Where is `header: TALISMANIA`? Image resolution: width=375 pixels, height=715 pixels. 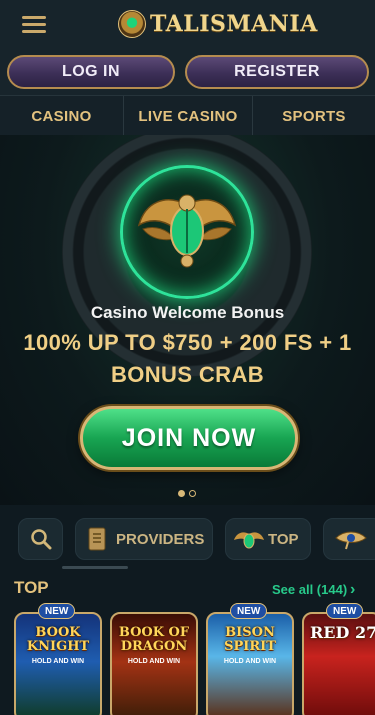
header: TALISMANIA is located at coordinates (187, 25).